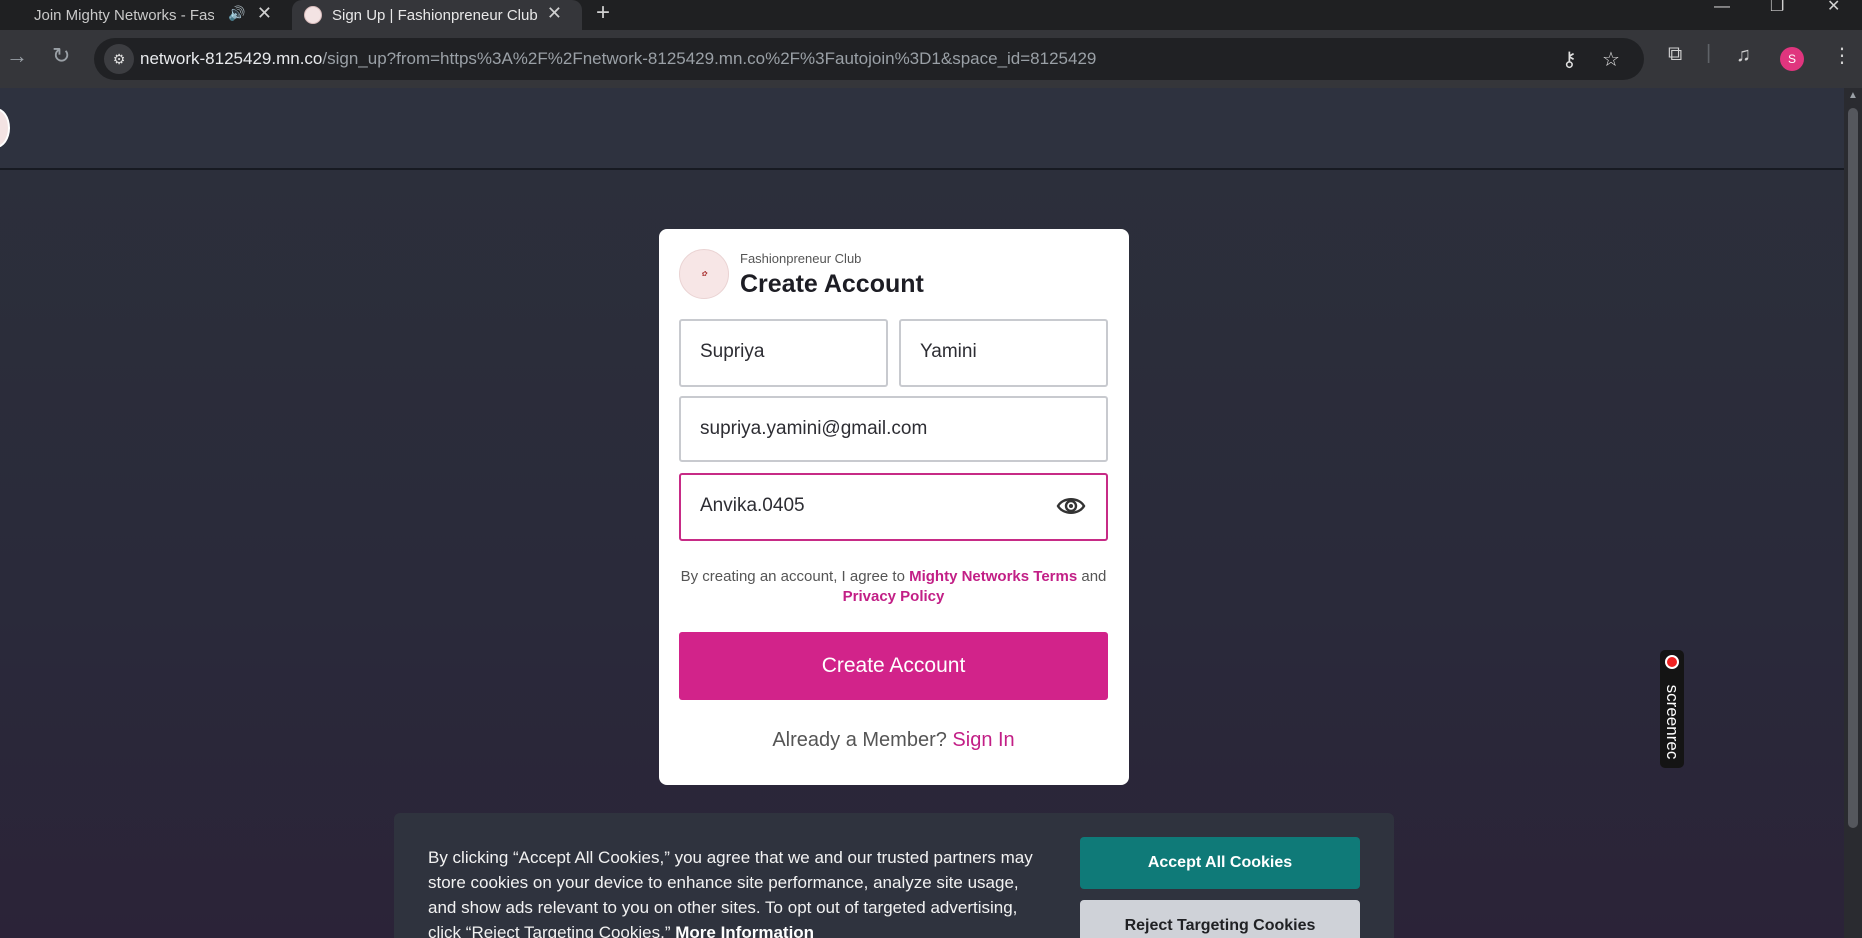 The image size is (1862, 938). I want to click on site-info-icon: ⚙, so click(119, 59).